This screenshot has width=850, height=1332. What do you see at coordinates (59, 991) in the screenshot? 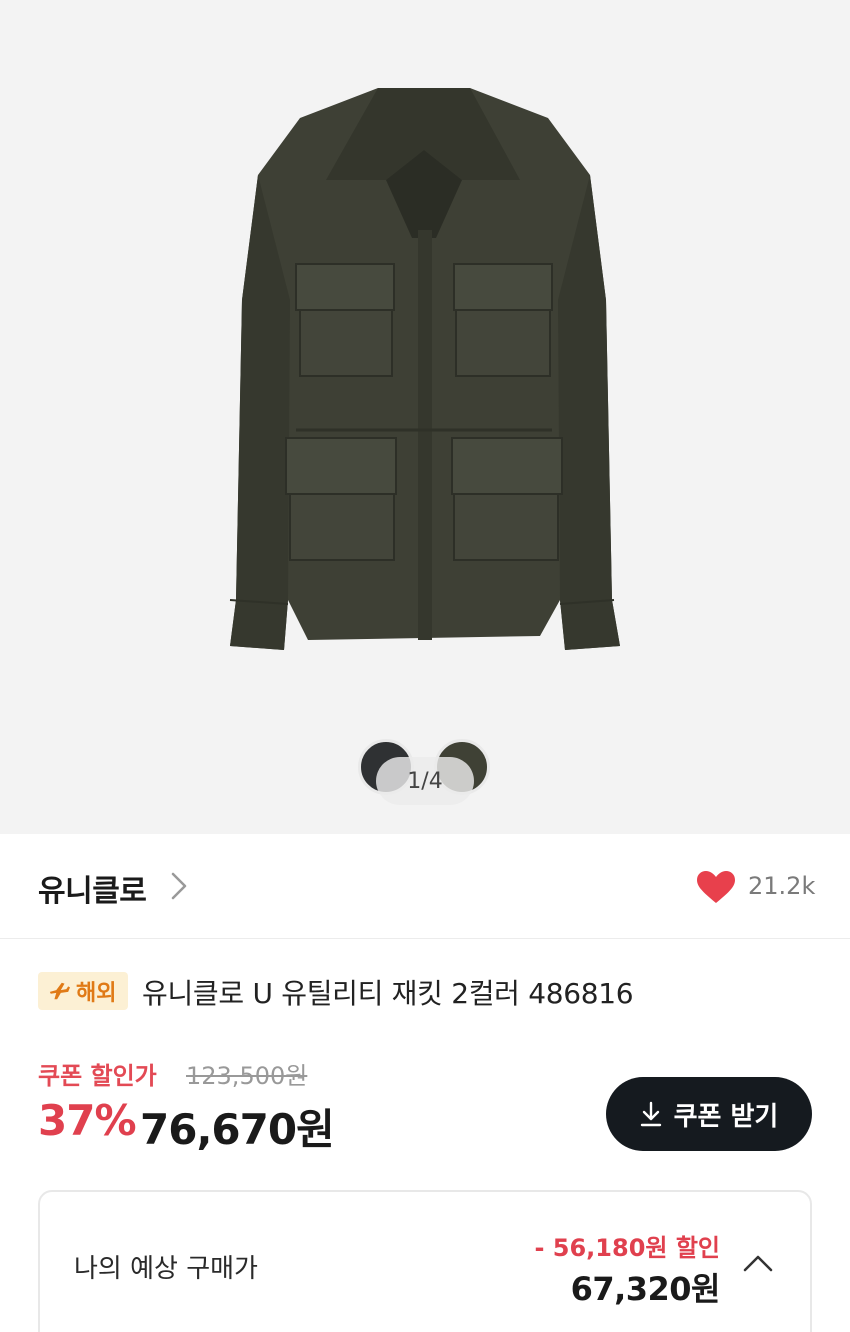
I see `airplane-icon` at bounding box center [59, 991].